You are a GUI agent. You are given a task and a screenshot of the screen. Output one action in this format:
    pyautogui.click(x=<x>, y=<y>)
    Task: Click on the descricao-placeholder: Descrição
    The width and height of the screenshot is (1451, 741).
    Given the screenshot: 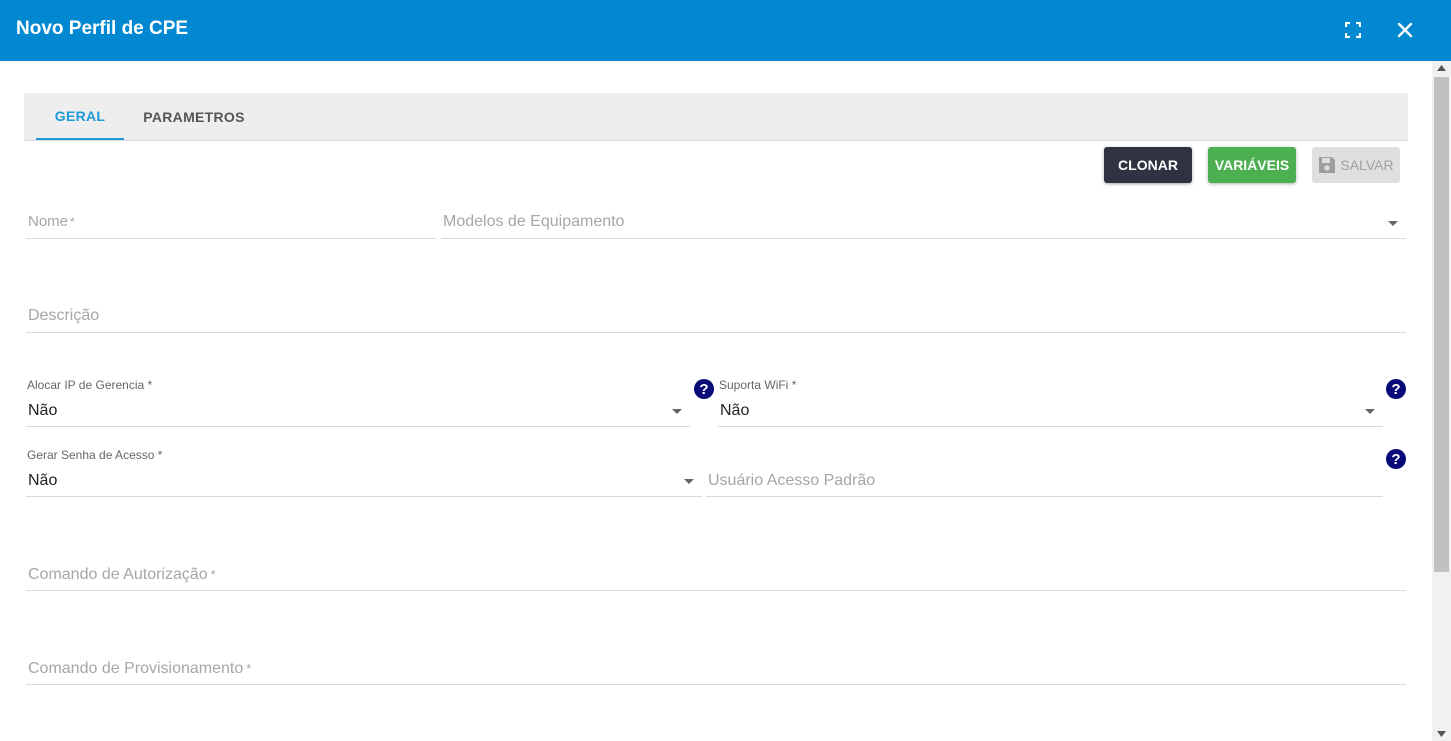 What is the action you would take?
    pyautogui.click(x=64, y=315)
    